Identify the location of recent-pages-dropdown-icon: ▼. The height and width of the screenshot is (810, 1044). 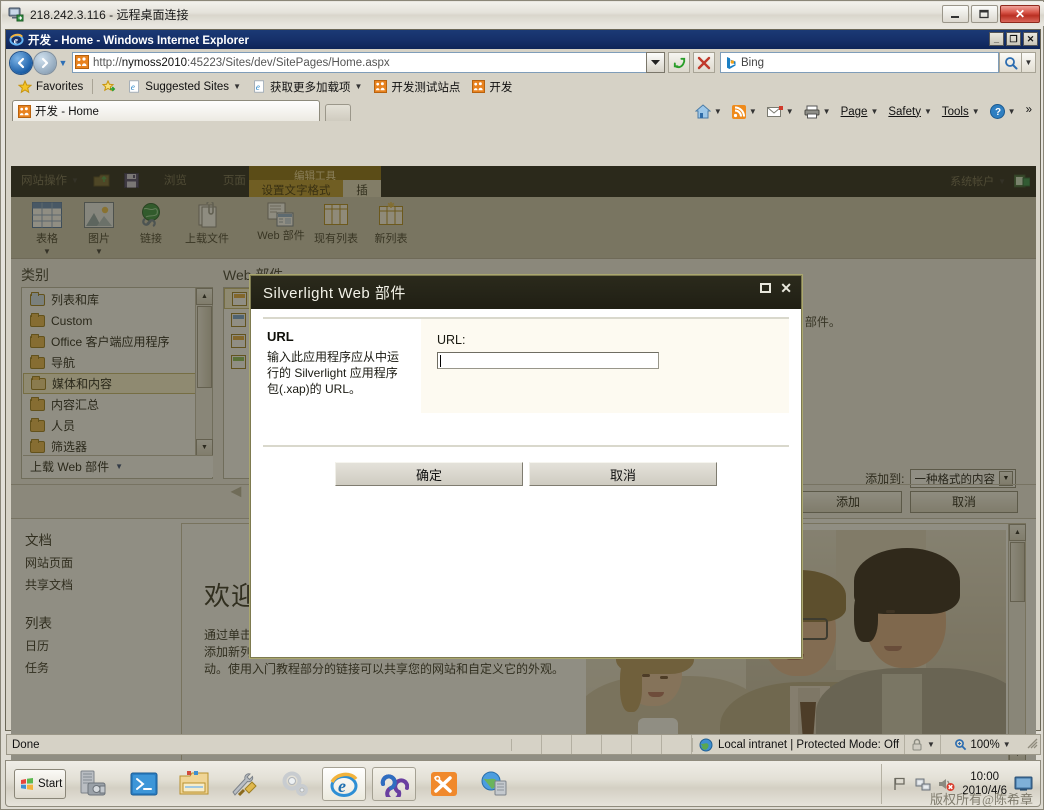
(63, 63).